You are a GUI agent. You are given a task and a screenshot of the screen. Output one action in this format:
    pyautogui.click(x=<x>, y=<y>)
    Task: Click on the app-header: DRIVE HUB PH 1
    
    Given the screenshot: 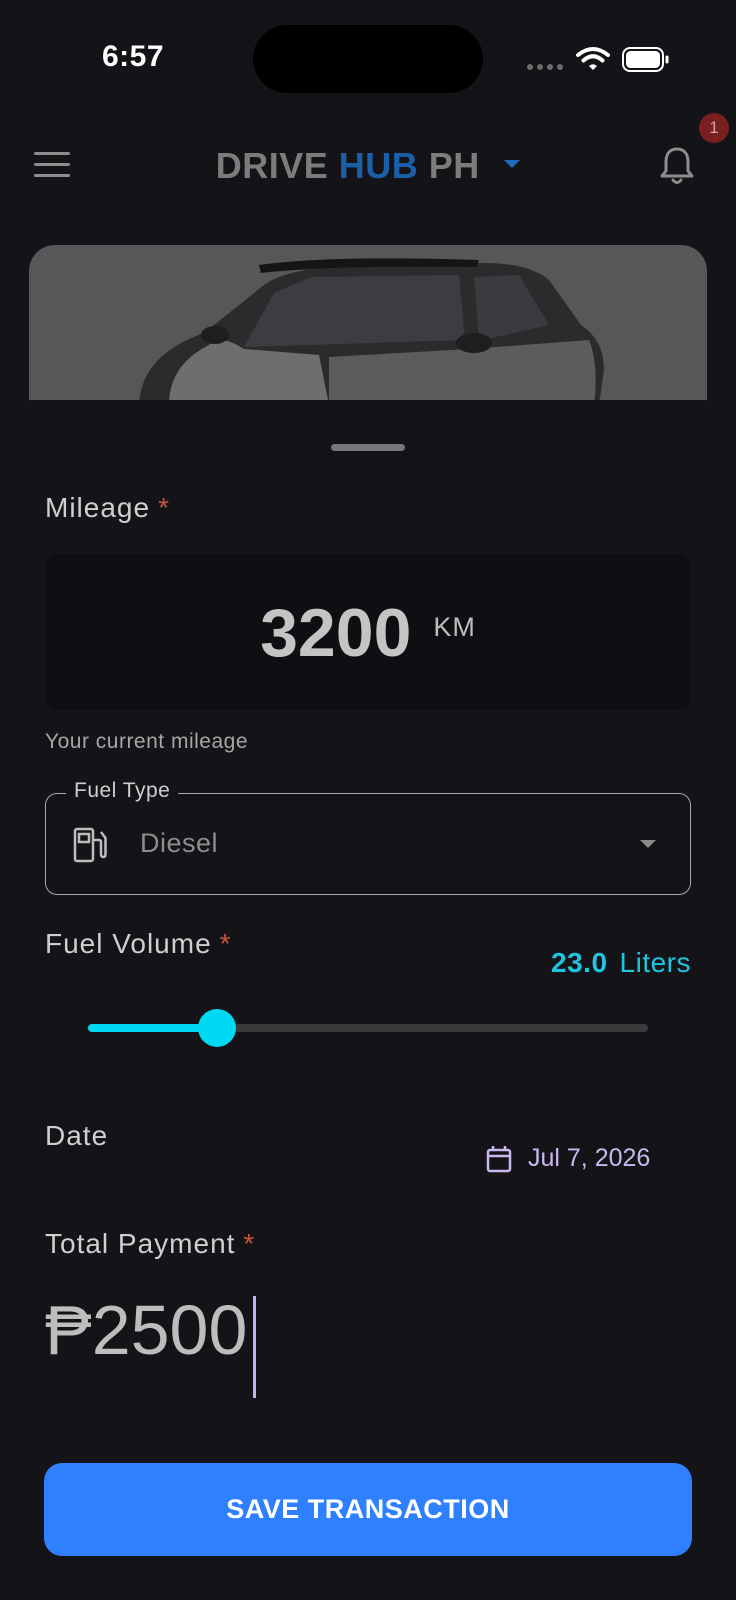 What is the action you would take?
    pyautogui.click(x=368, y=159)
    